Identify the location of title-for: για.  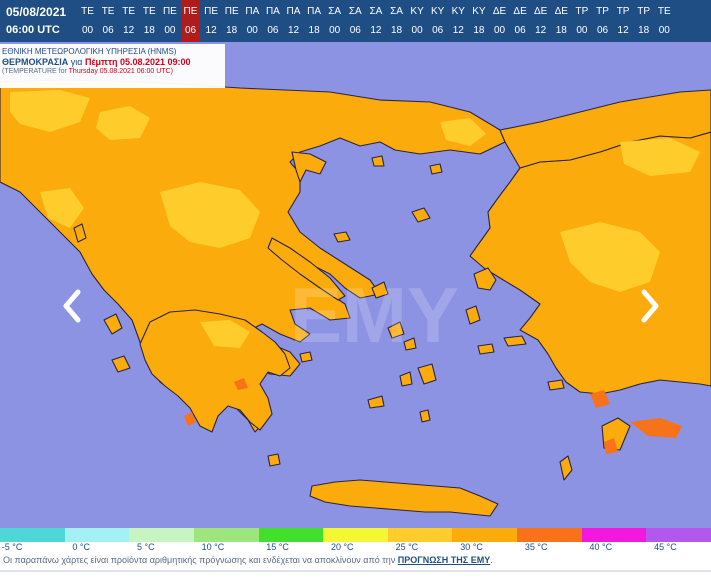
(76, 62).